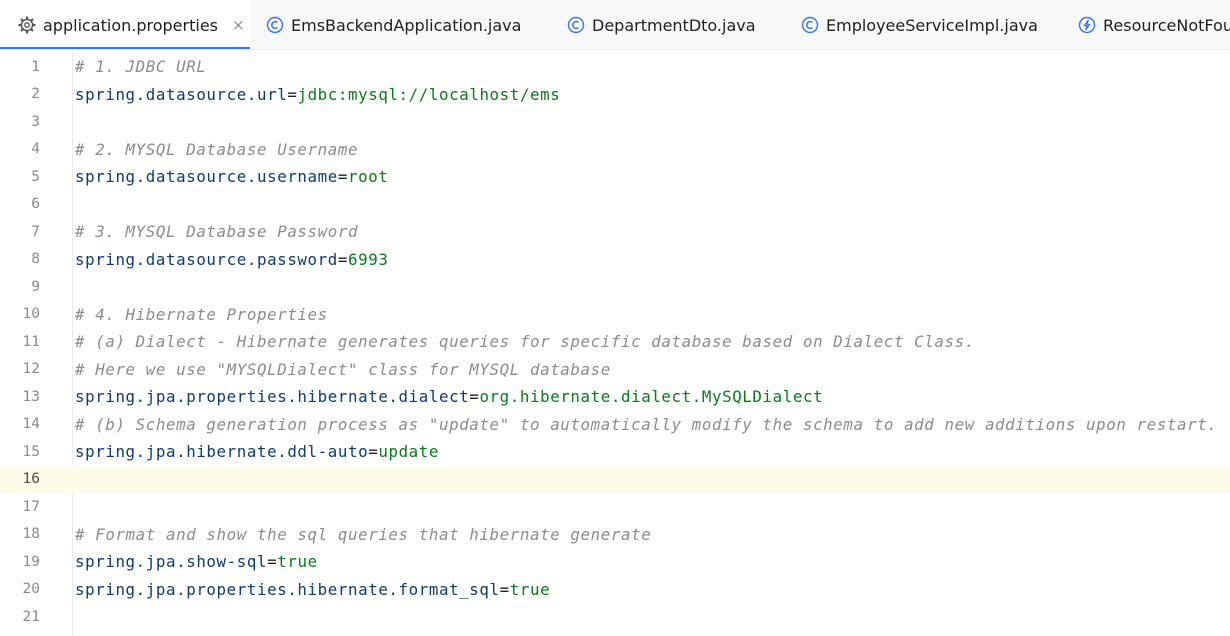 This screenshot has height=636, width=1230. Describe the element at coordinates (171, 562) in the screenshot. I see `property-key: spring.jpa.show-sql` at that location.